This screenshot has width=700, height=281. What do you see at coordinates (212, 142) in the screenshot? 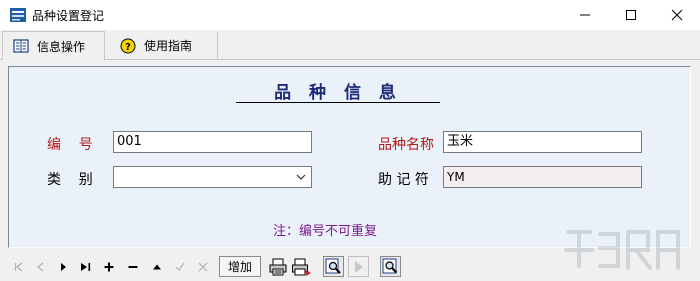
I see `code-field: 001` at bounding box center [212, 142].